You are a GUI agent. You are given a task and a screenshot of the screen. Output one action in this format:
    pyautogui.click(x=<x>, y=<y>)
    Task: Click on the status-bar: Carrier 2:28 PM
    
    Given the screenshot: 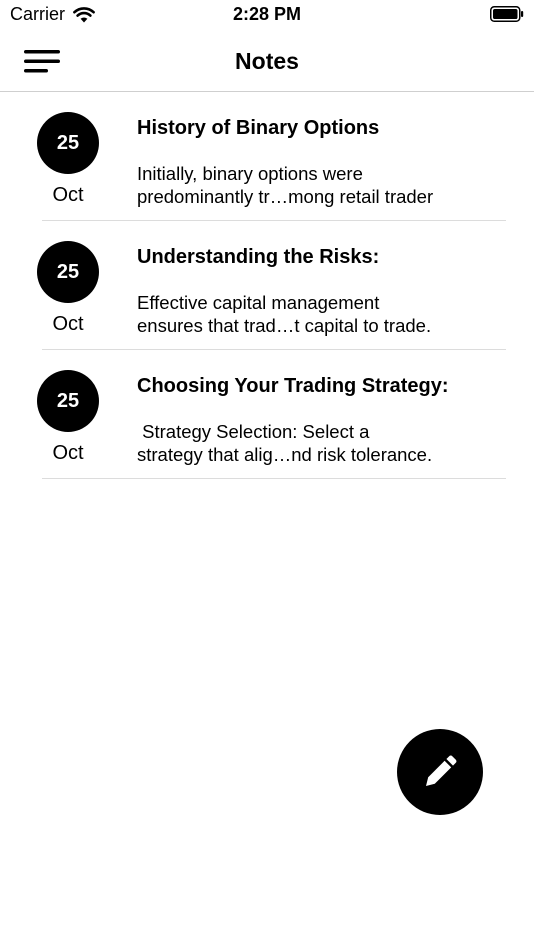 What is the action you would take?
    pyautogui.click(x=267, y=16)
    